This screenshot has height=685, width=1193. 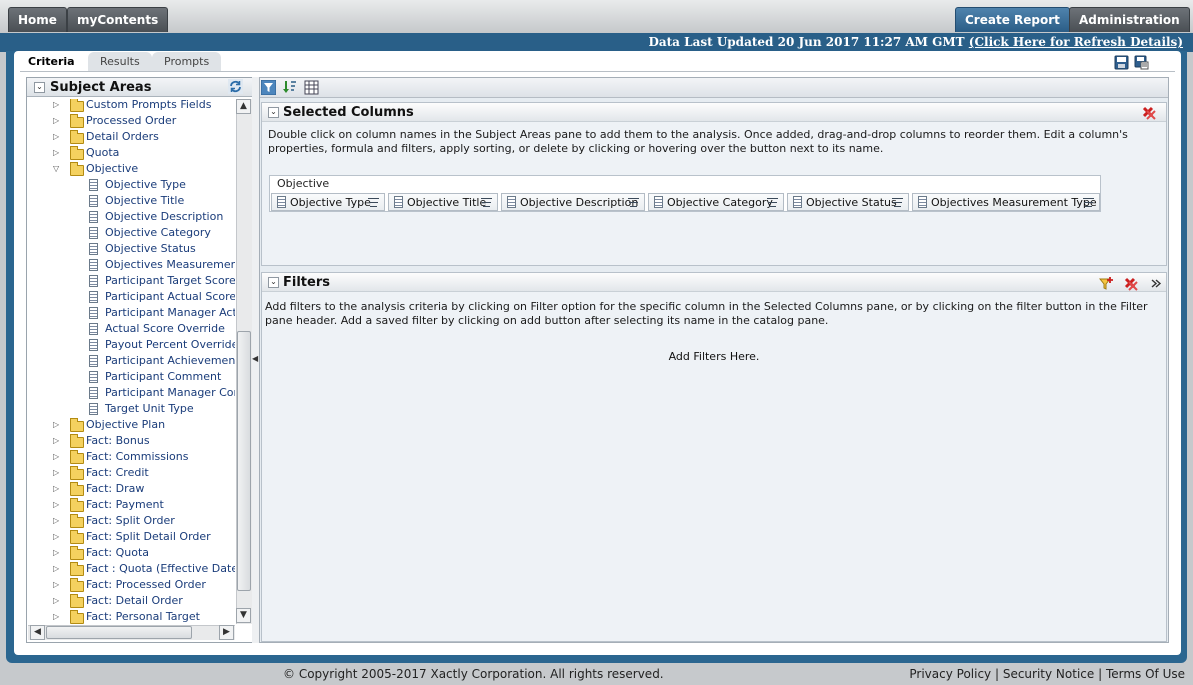 I want to click on tree-folder-item: ▷ Fact : Quota (Effective Dated), so click(x=132, y=569).